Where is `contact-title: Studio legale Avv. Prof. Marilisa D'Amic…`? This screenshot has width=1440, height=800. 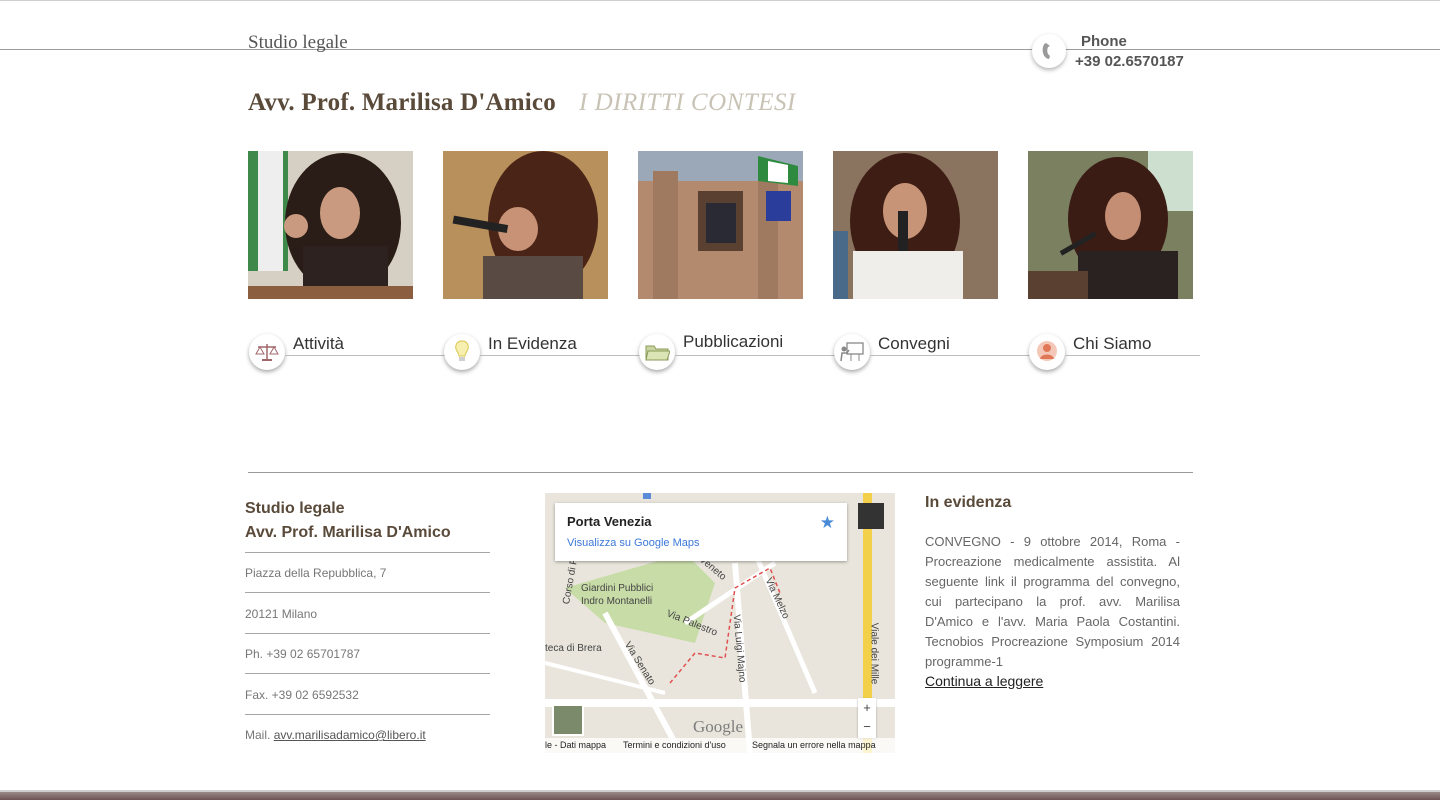 contact-title: Studio legale Avv. Prof. Marilisa D'Amic… is located at coordinates (348, 521).